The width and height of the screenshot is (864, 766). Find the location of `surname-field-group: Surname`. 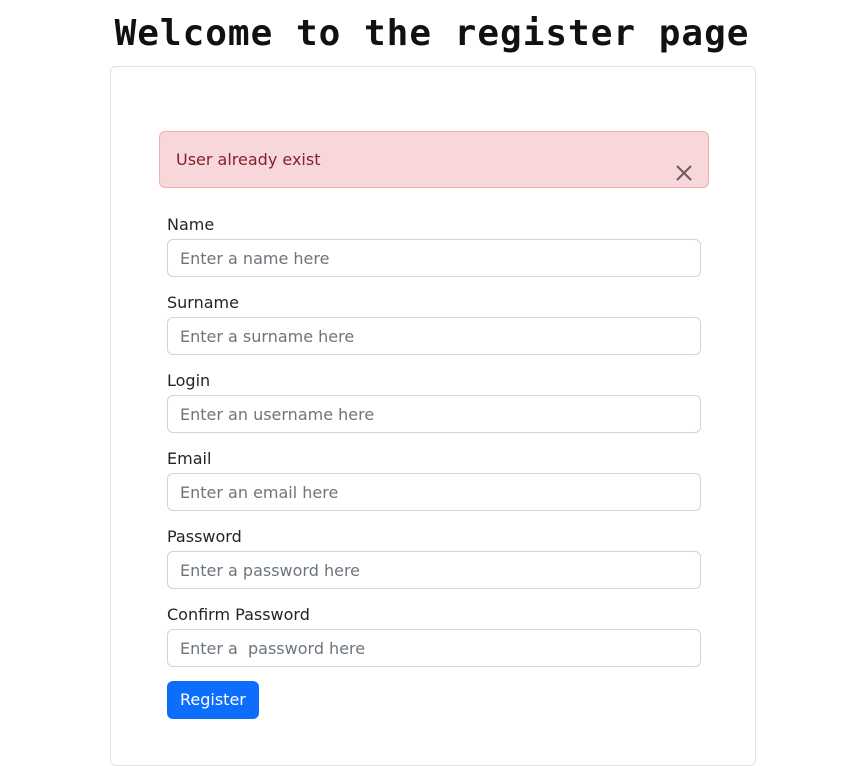

surname-field-group: Surname is located at coordinates (434, 324).